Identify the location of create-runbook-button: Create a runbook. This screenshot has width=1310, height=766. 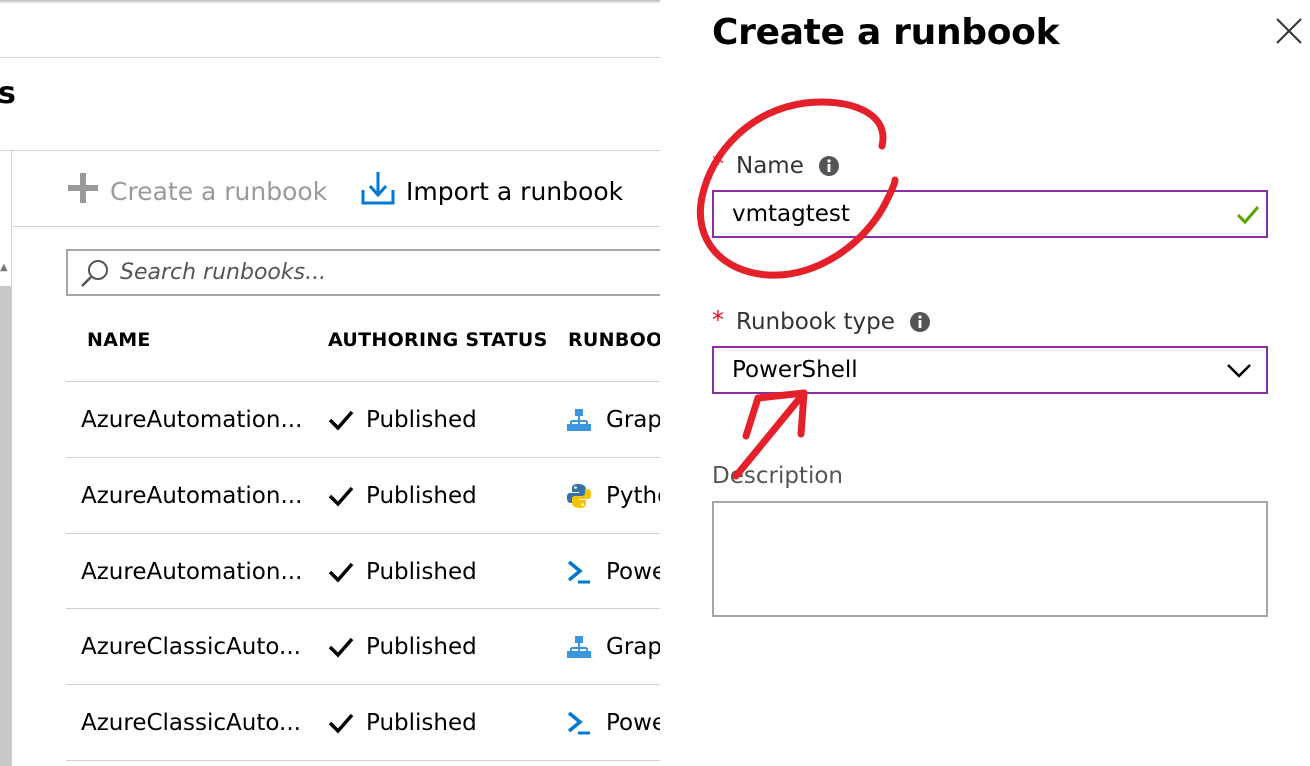
(196, 191).